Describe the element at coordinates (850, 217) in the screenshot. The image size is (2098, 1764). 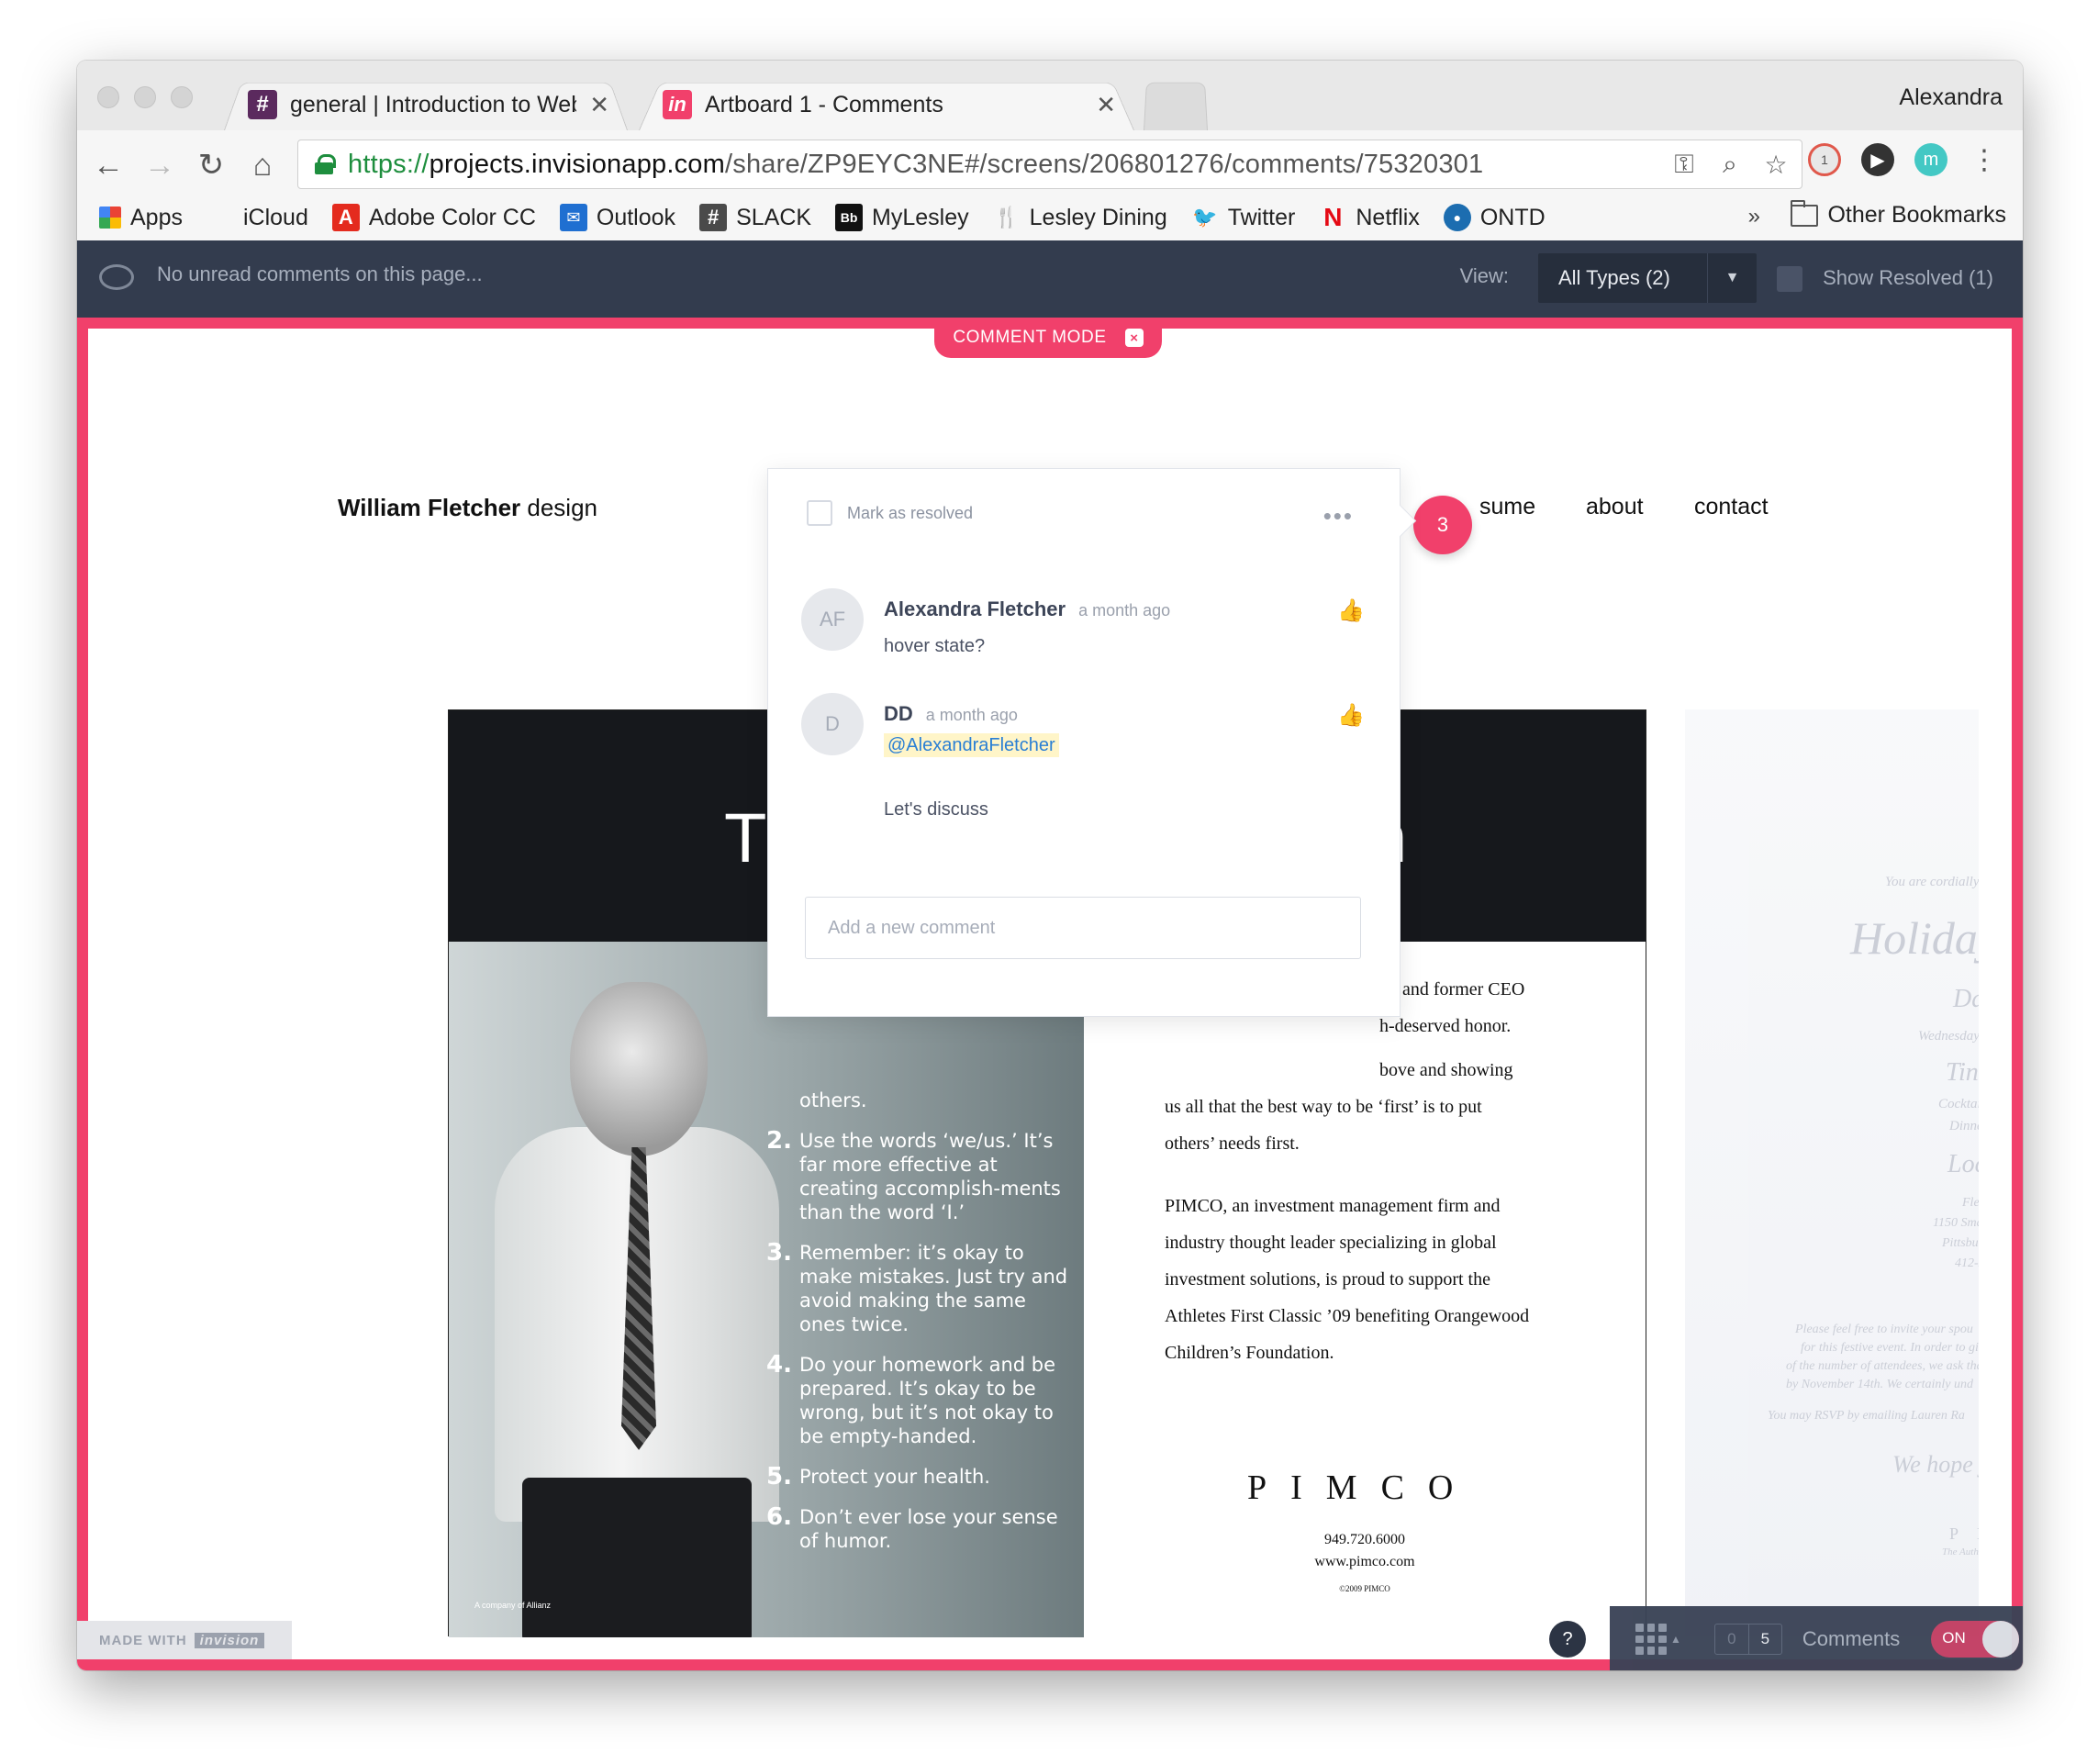
I see `blackboard-icon: Bb` at that location.